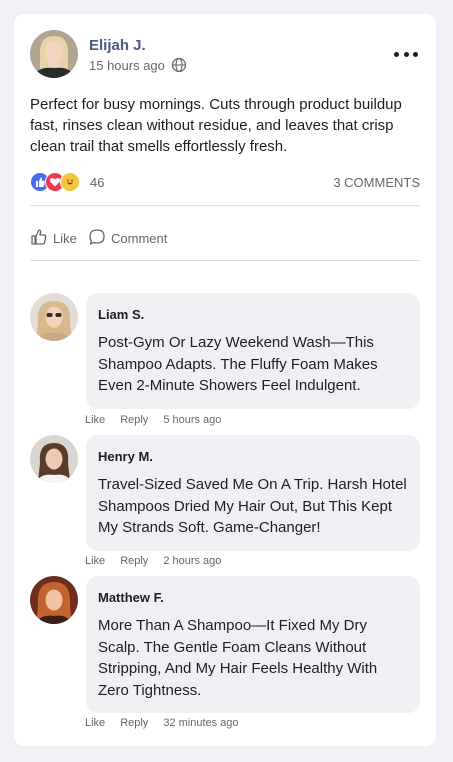 Image resolution: width=453 pixels, height=762 pixels. Describe the element at coordinates (54, 54) in the screenshot. I see `author-avatar` at that location.